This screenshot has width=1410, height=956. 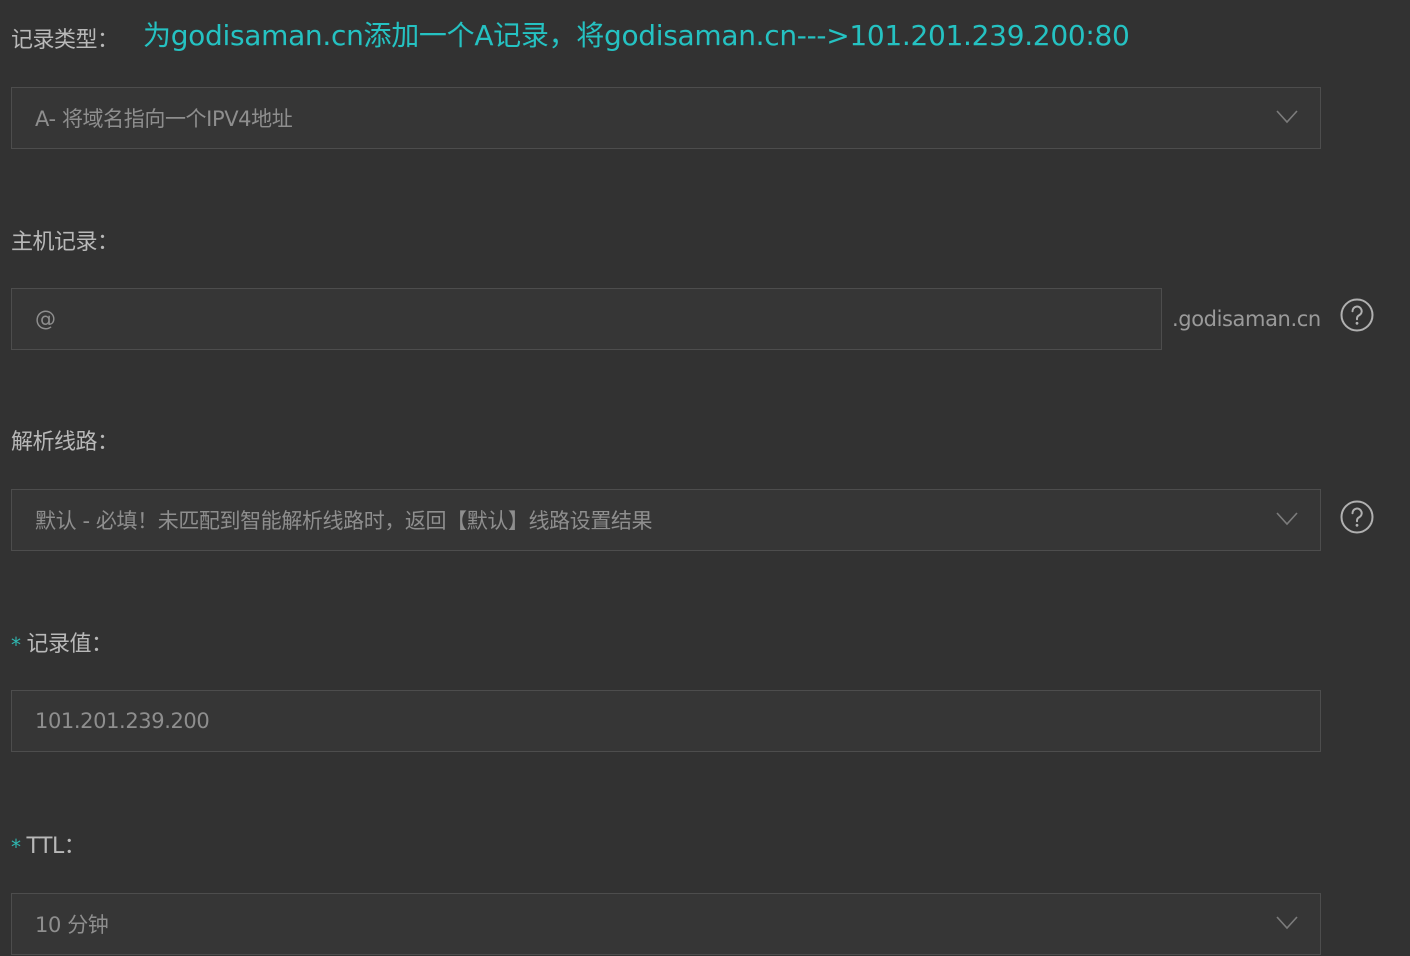 What do you see at coordinates (70, 644) in the screenshot?
I see `record-value-label: 记录值：` at bounding box center [70, 644].